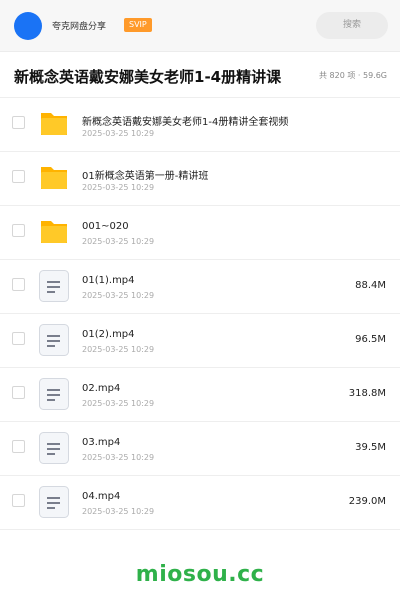 The height and width of the screenshot is (600, 400). Describe the element at coordinates (200, 449) in the screenshot. I see `list-item: 03.mp4 2025-03-25 10:29 39.5M` at that location.